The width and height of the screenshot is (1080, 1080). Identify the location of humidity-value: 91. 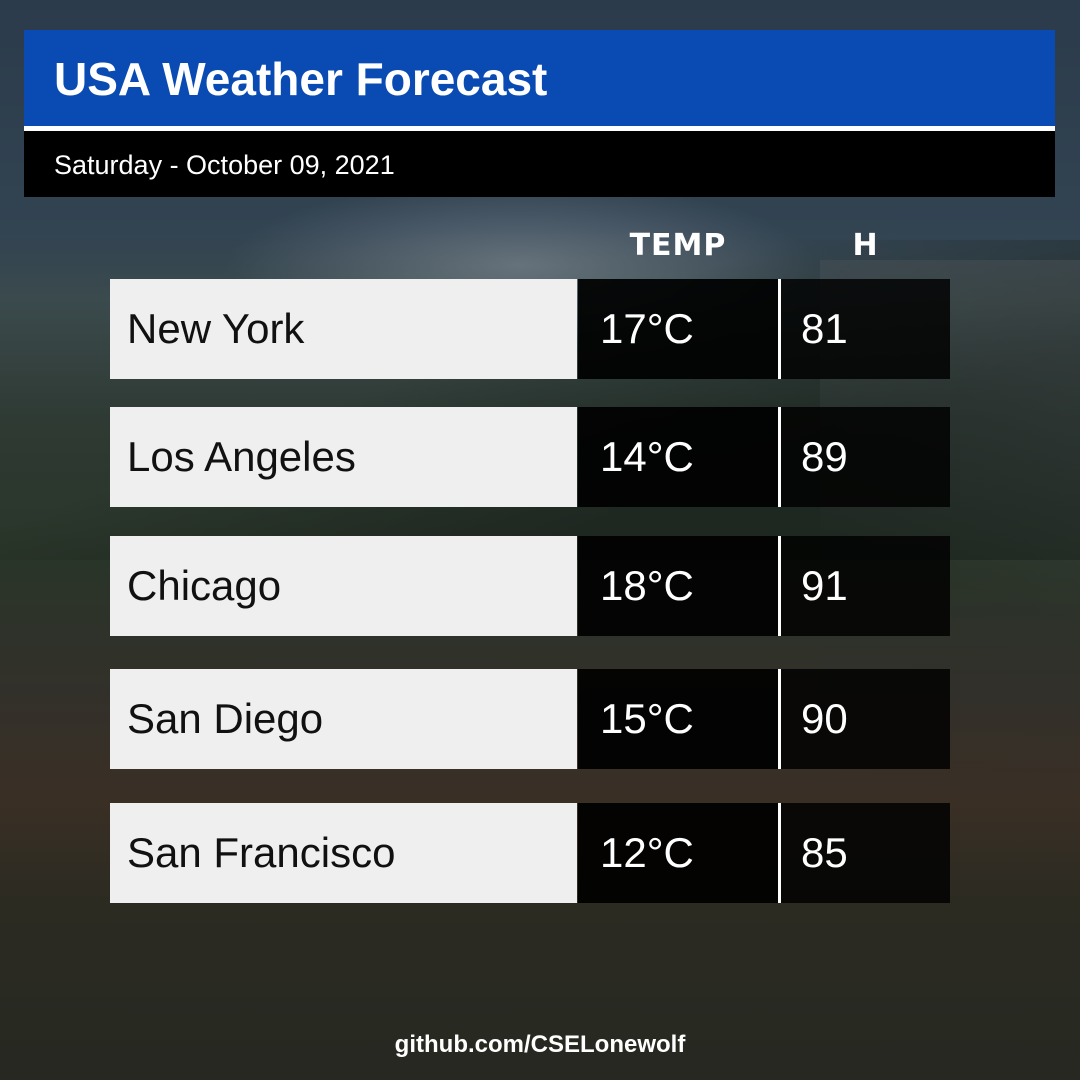
(824, 585).